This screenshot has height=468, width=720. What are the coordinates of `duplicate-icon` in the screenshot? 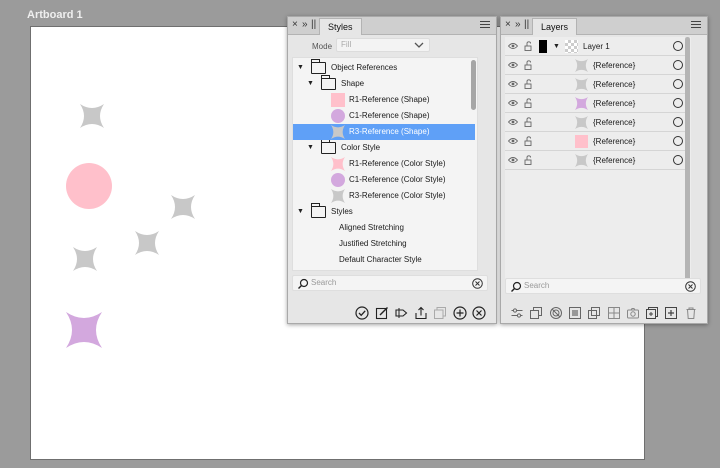 It's located at (440, 313).